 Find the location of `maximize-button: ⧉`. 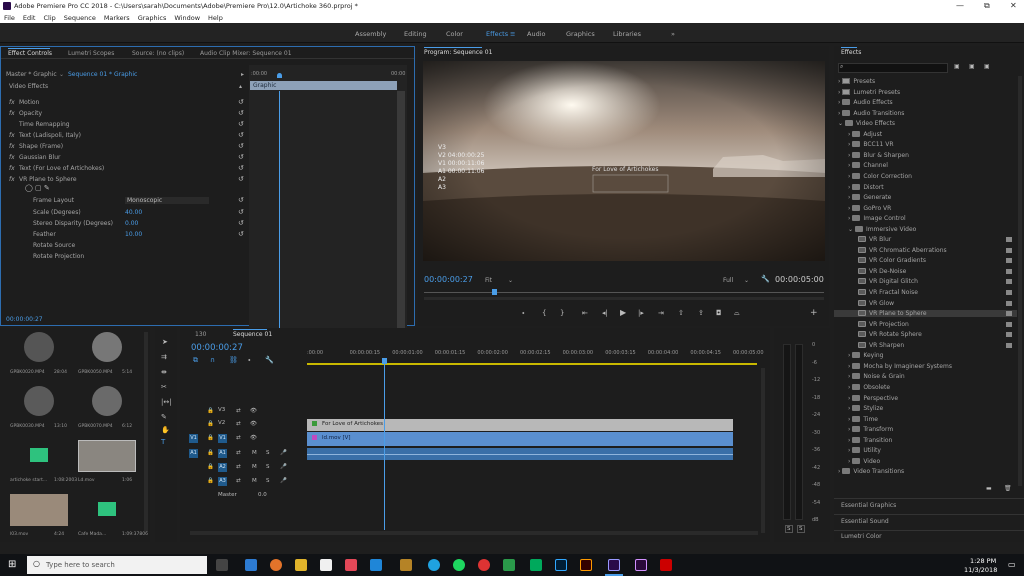

maximize-button: ⧉ is located at coordinates (987, 6).